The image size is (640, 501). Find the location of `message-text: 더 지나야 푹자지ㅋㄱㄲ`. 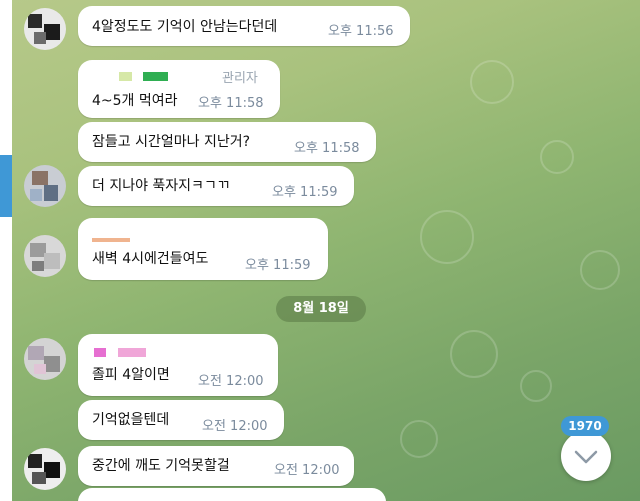

message-text: 더 지나야 푹자지ㅋㄱㄲ is located at coordinates (161, 186).